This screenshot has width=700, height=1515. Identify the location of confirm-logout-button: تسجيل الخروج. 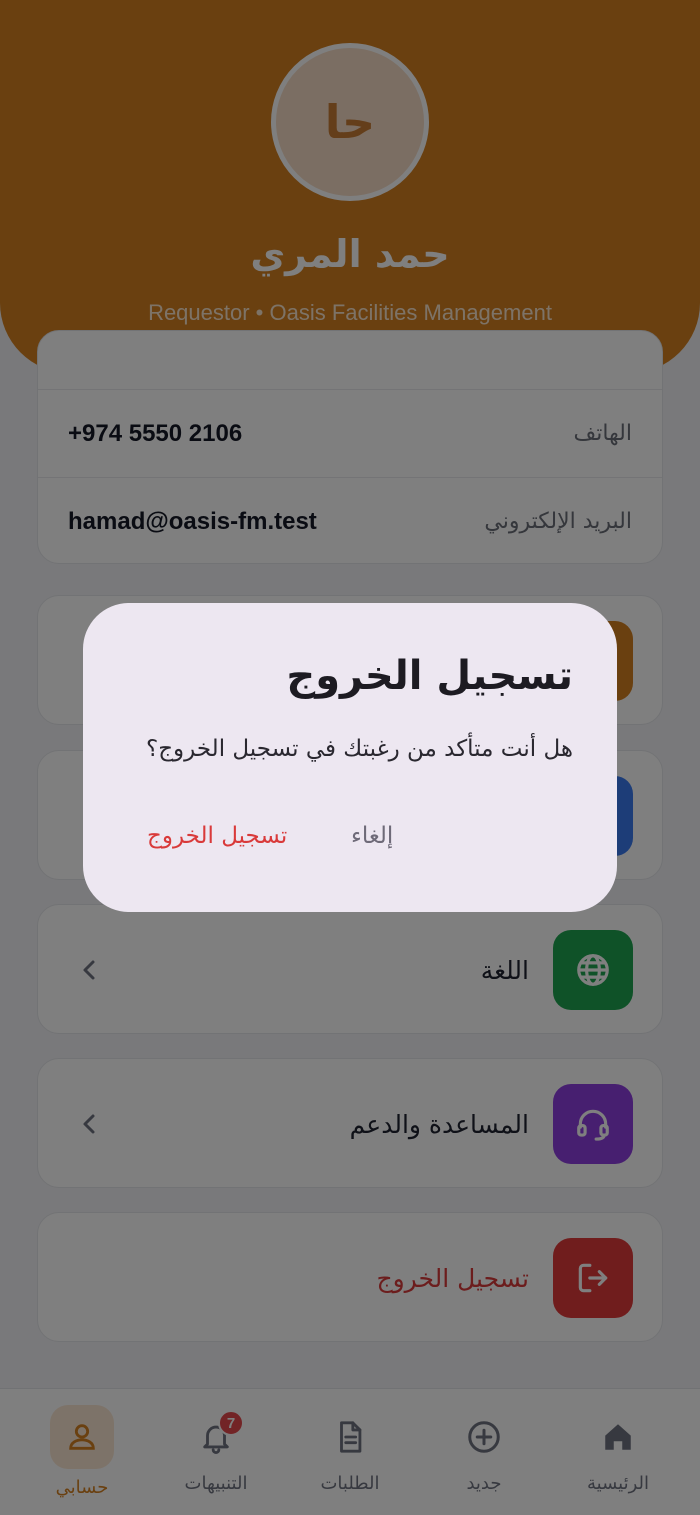
(217, 836).